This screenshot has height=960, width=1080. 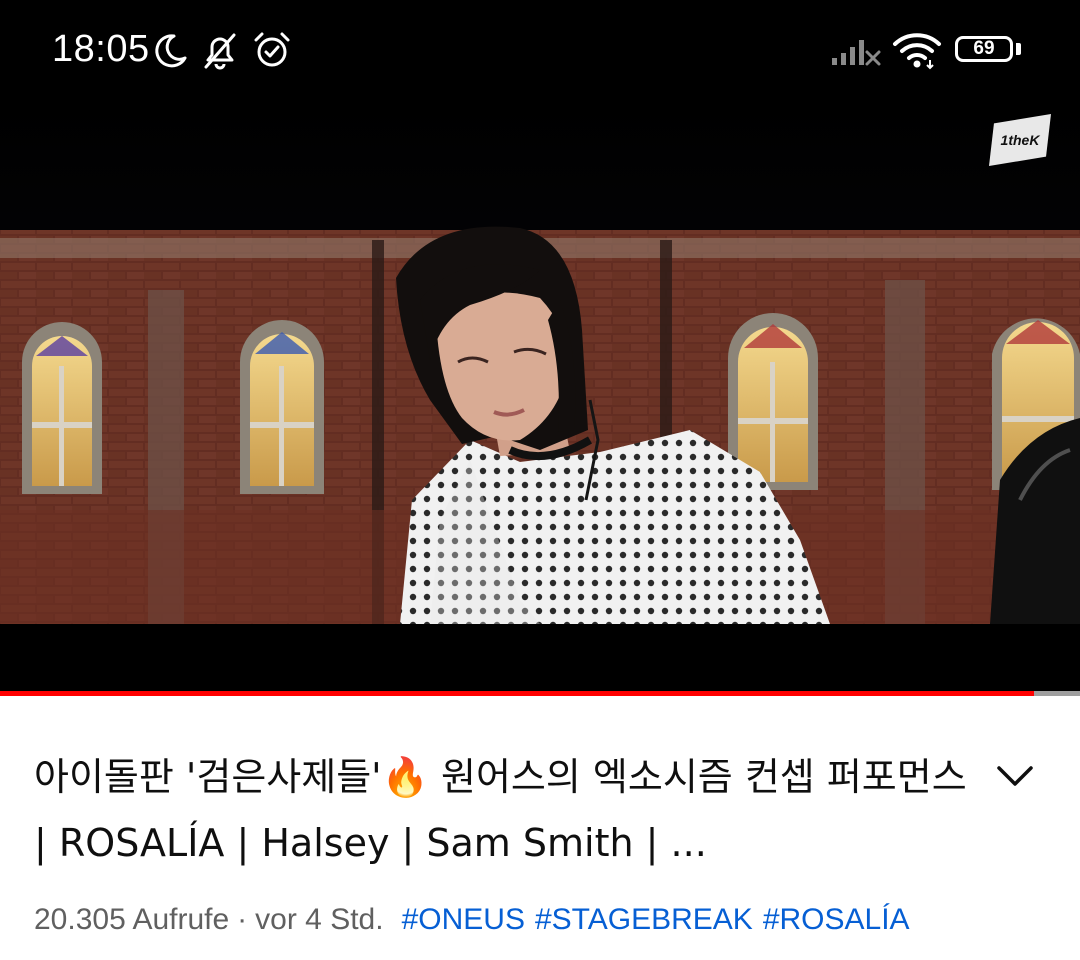 What do you see at coordinates (540, 50) in the screenshot?
I see `status-bar: 18:05 69` at bounding box center [540, 50].